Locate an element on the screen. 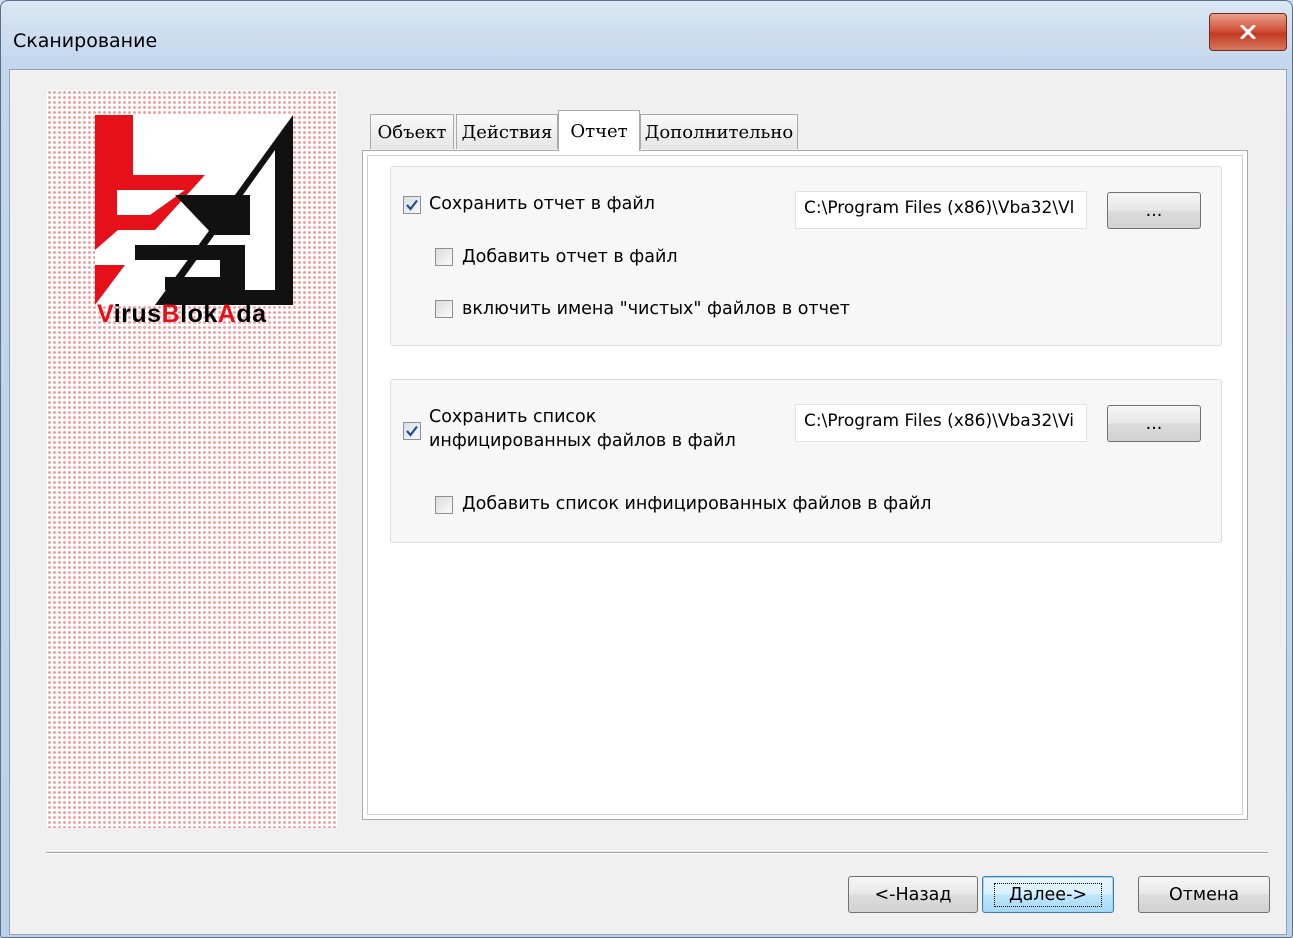  vba32-logo is located at coordinates (194, 210).